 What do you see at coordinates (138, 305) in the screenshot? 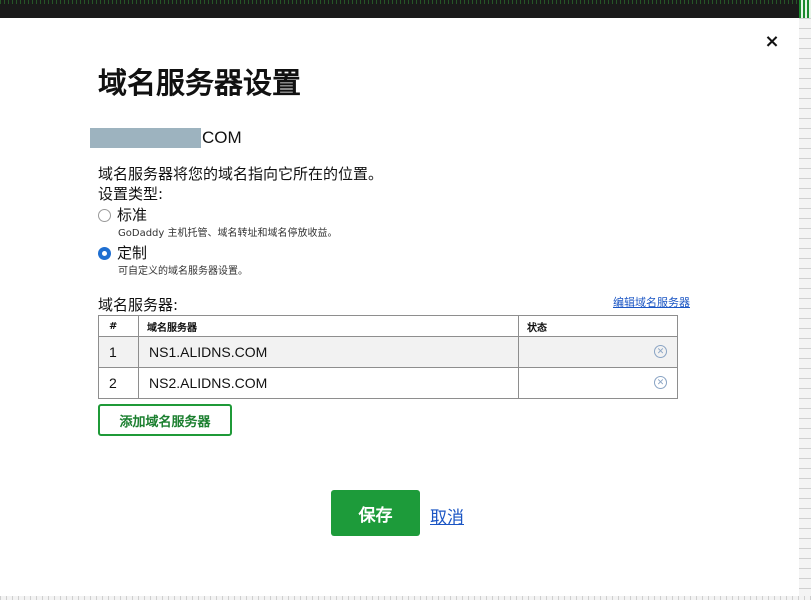
I see `nameservers-label: 域名服务器:` at bounding box center [138, 305].